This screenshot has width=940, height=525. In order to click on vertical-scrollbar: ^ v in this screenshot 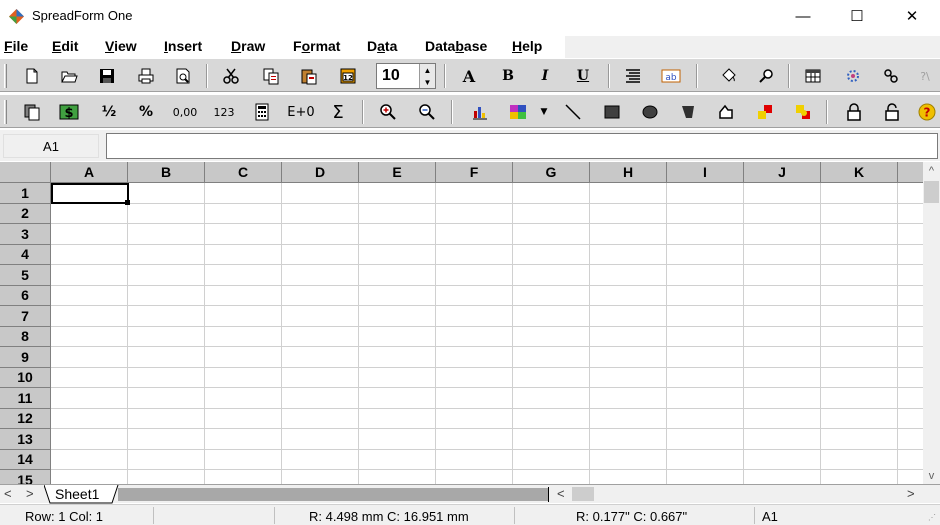, I will do `click(931, 323)`.